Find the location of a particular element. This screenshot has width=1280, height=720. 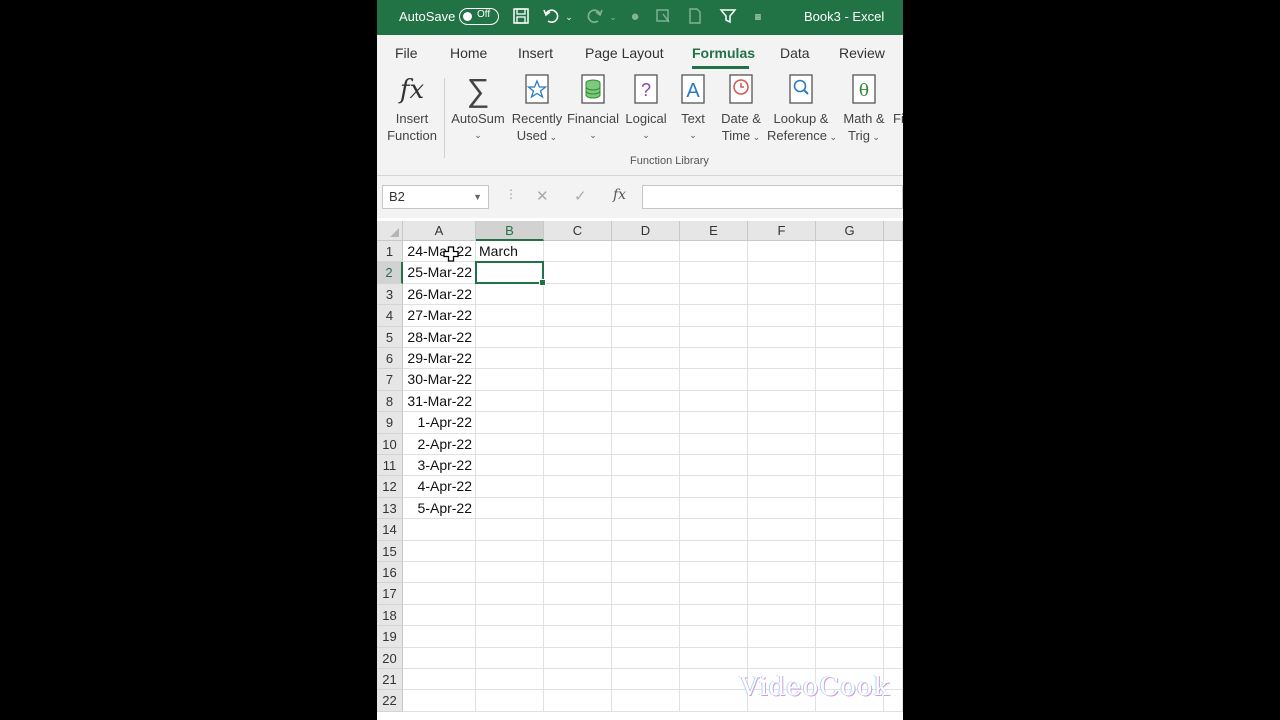

redo-icon is located at coordinates (595, 17).